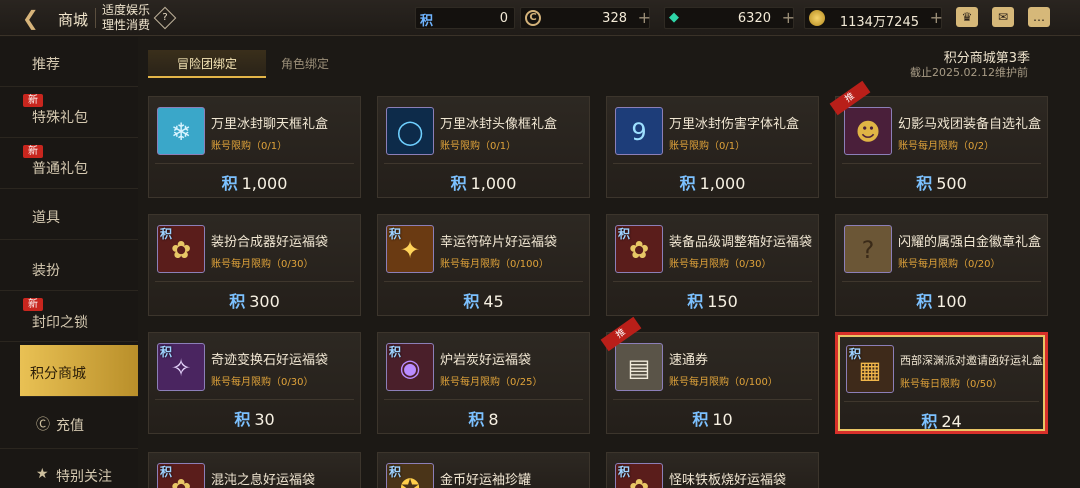 The height and width of the screenshot is (488, 1080). Describe the element at coordinates (84, 477) in the screenshot. I see `sidebar-item-label: 特别关注` at that location.